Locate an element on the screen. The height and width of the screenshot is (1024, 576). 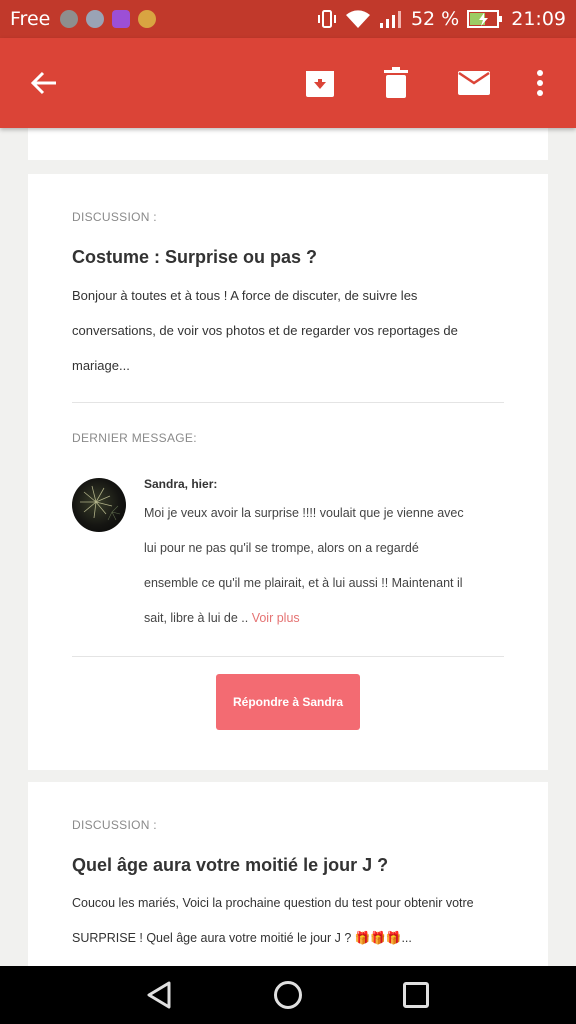
nav-home-icon is located at coordinates (288, 995).